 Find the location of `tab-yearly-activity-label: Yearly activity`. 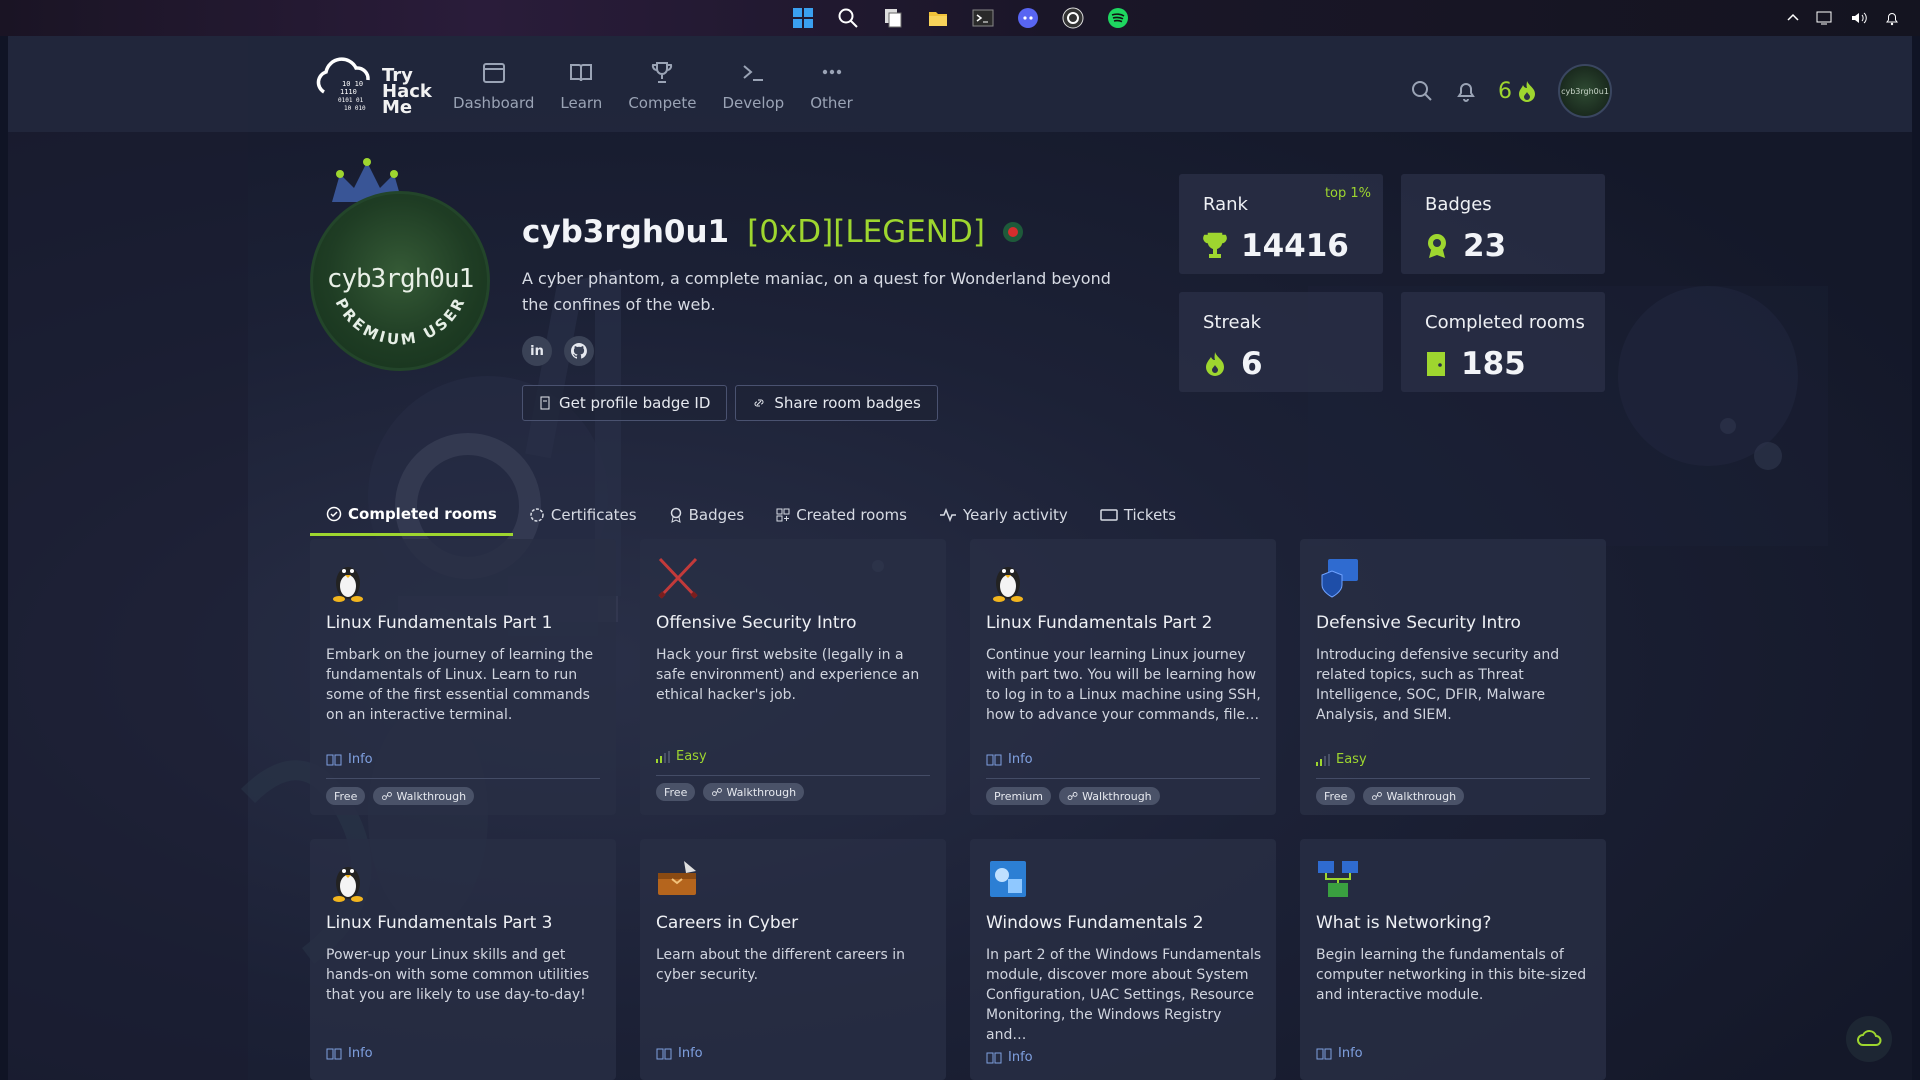

tab-yearly-activity-label: Yearly activity is located at coordinates (1015, 515).